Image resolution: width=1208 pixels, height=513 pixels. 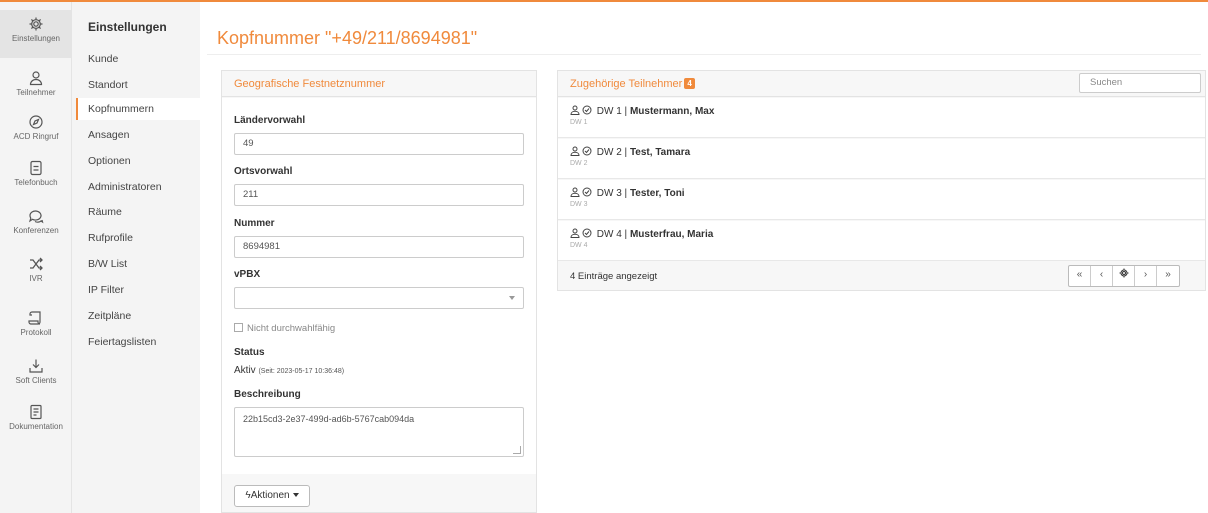 I want to click on rail-label: Einstellungen, so click(x=36, y=38).